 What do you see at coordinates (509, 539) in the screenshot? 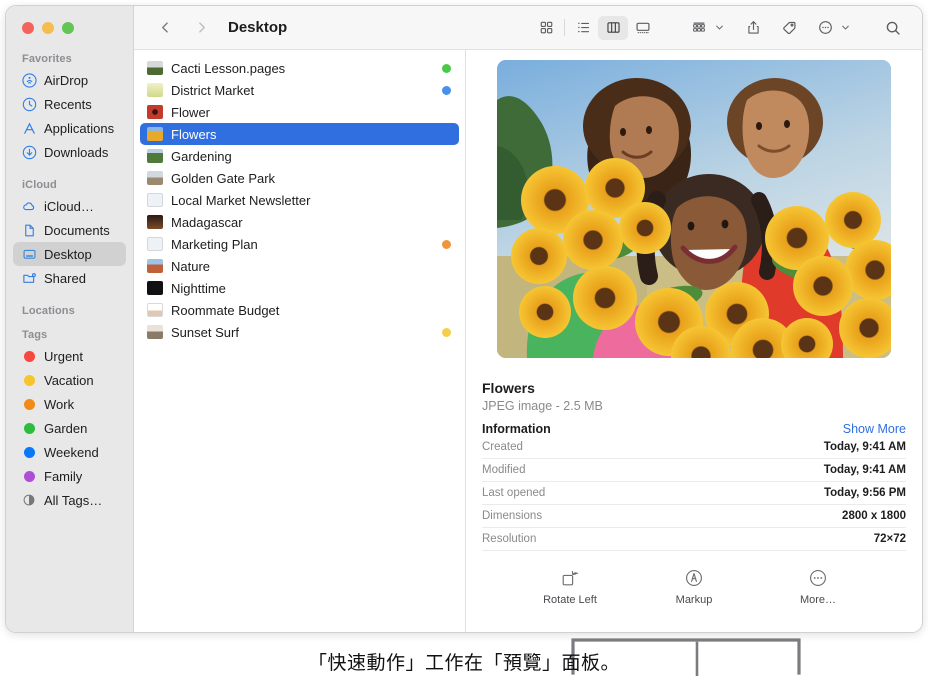
I see `info-key: Resolution` at bounding box center [509, 539].